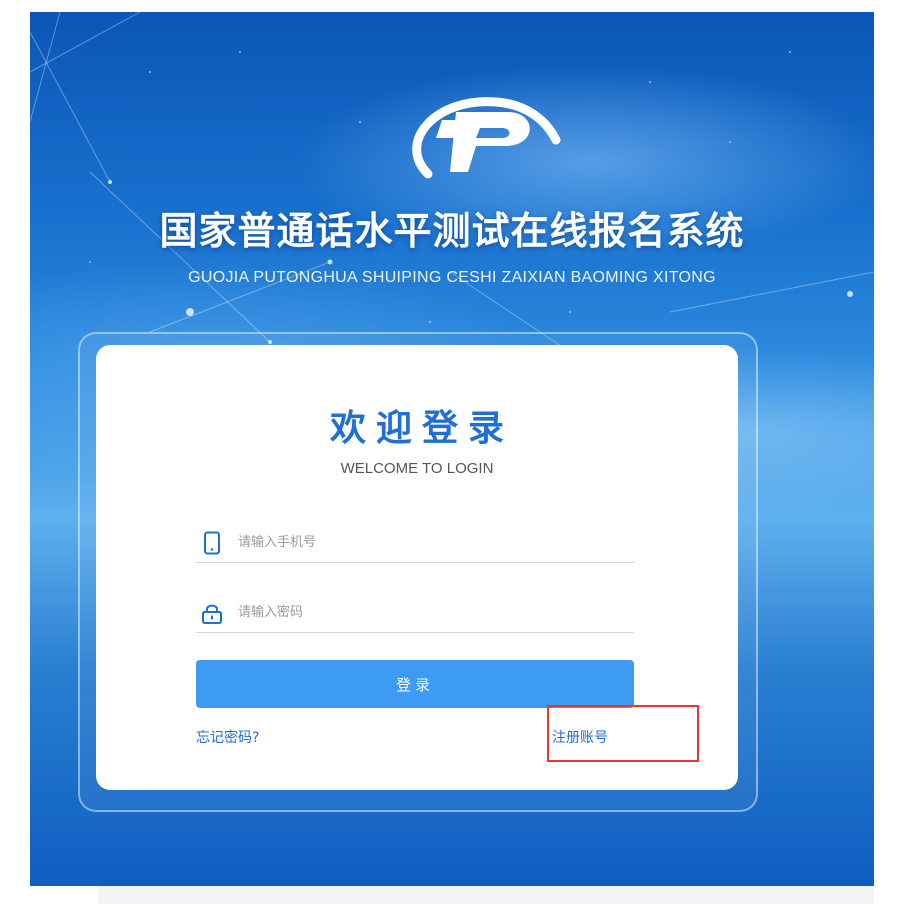 The height and width of the screenshot is (904, 900). What do you see at coordinates (428, 612) in the screenshot?
I see `password-input` at bounding box center [428, 612].